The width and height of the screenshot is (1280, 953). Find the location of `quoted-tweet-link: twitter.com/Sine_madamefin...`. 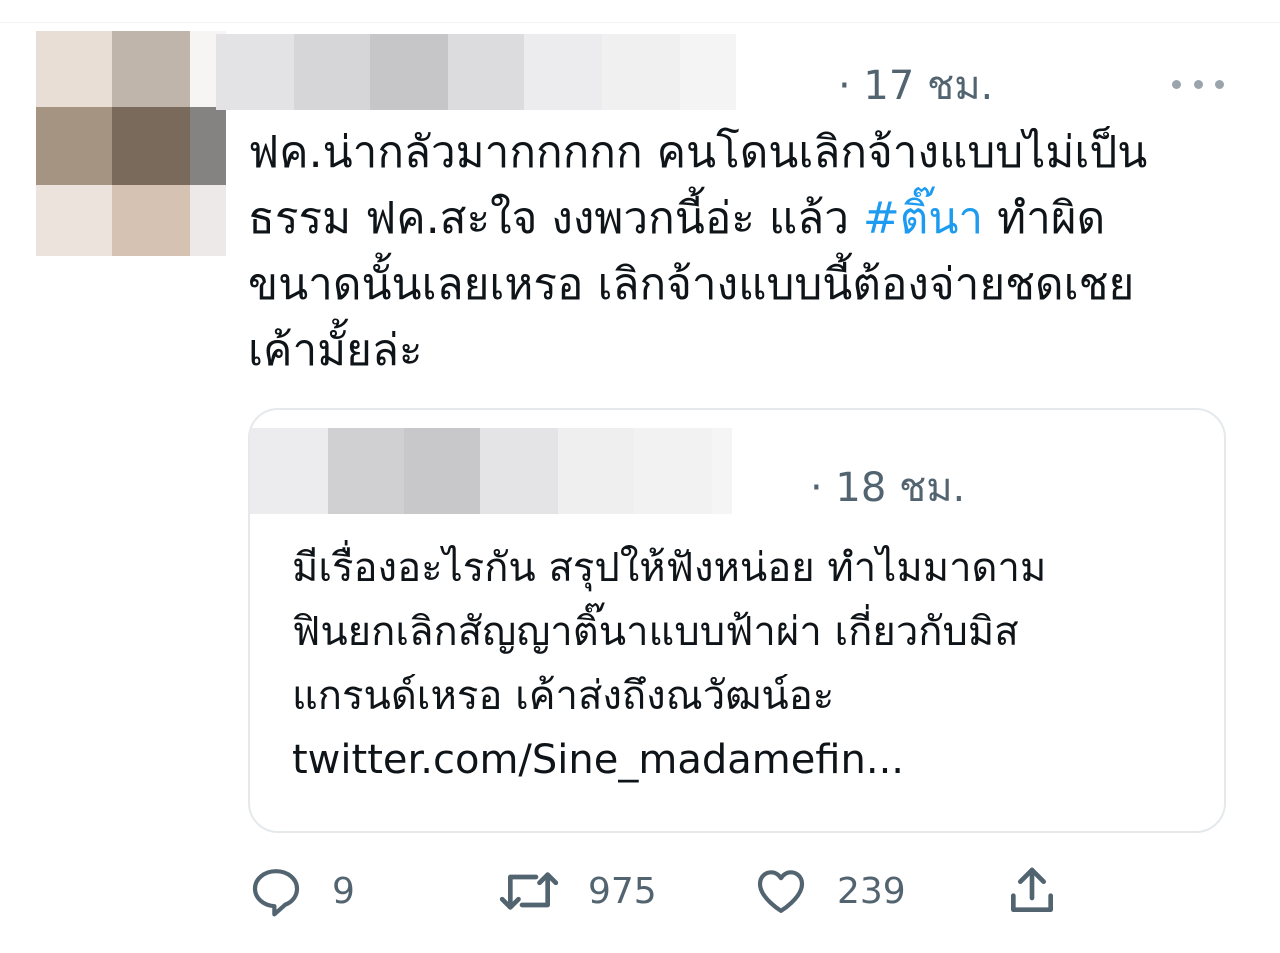

quoted-tweet-link: twitter.com/Sine_madamefin... is located at coordinates (598, 760).